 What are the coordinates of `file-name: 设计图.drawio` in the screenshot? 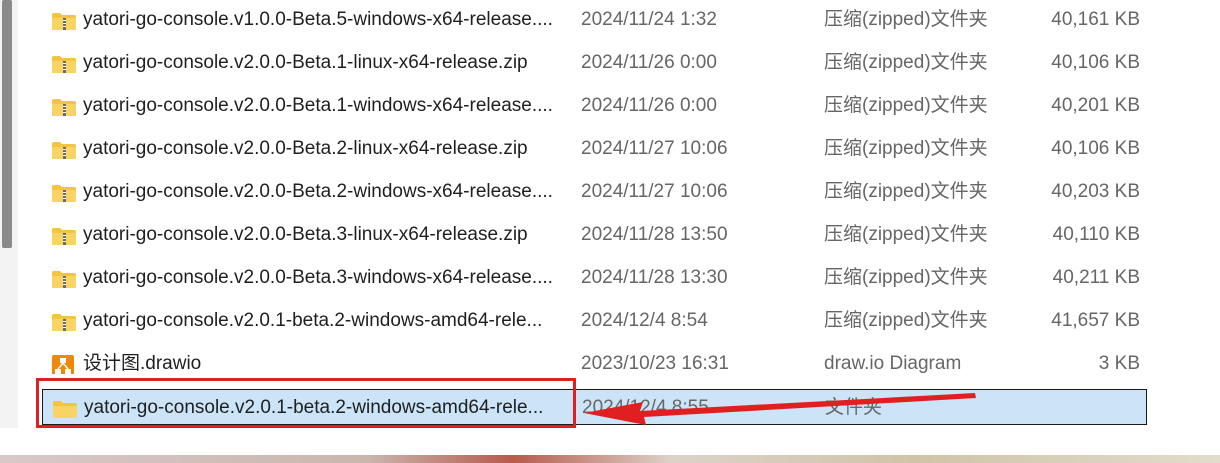 It's located at (142, 363).